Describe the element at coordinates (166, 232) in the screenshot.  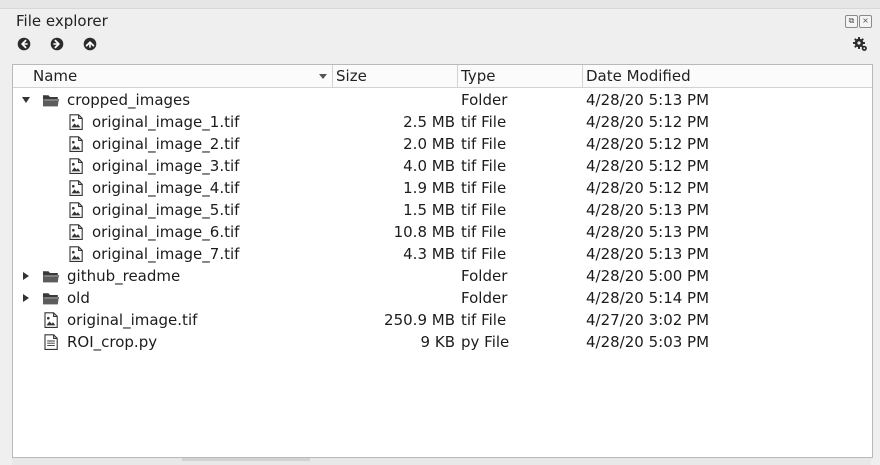
I see `item-name: original_image_6.tif` at that location.